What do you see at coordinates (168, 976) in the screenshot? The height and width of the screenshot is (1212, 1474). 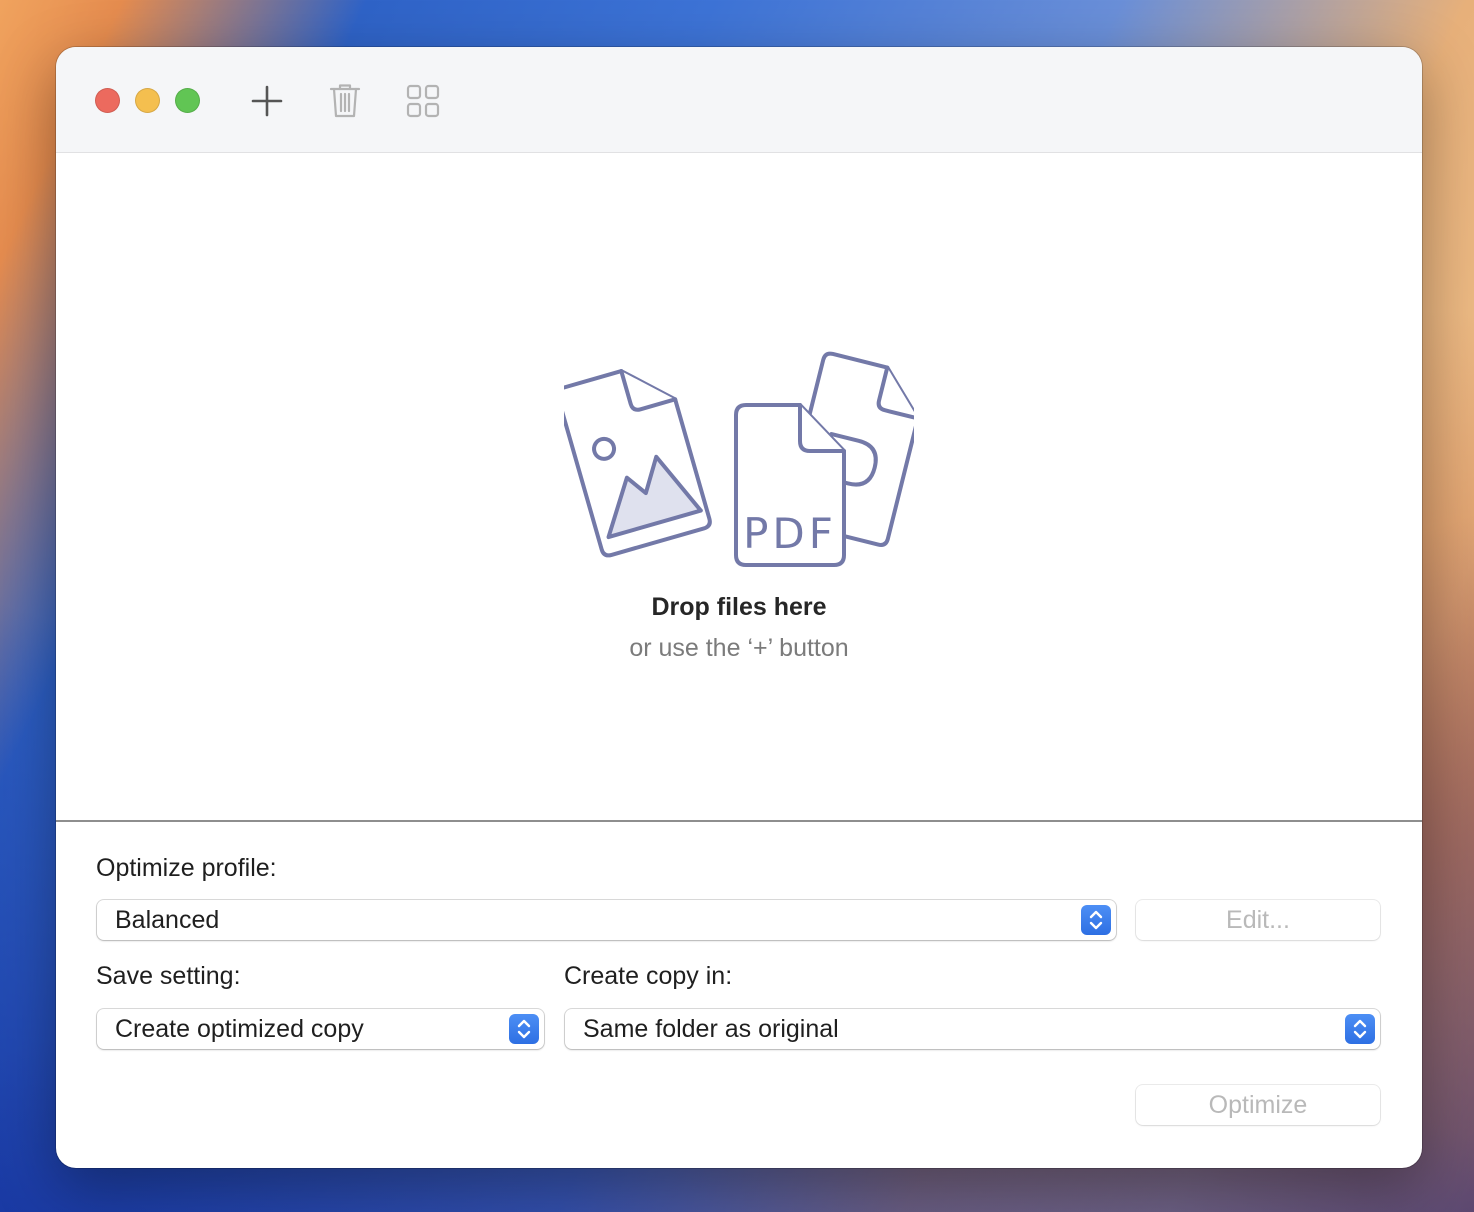 I see `save-setting-label: Save setting:` at bounding box center [168, 976].